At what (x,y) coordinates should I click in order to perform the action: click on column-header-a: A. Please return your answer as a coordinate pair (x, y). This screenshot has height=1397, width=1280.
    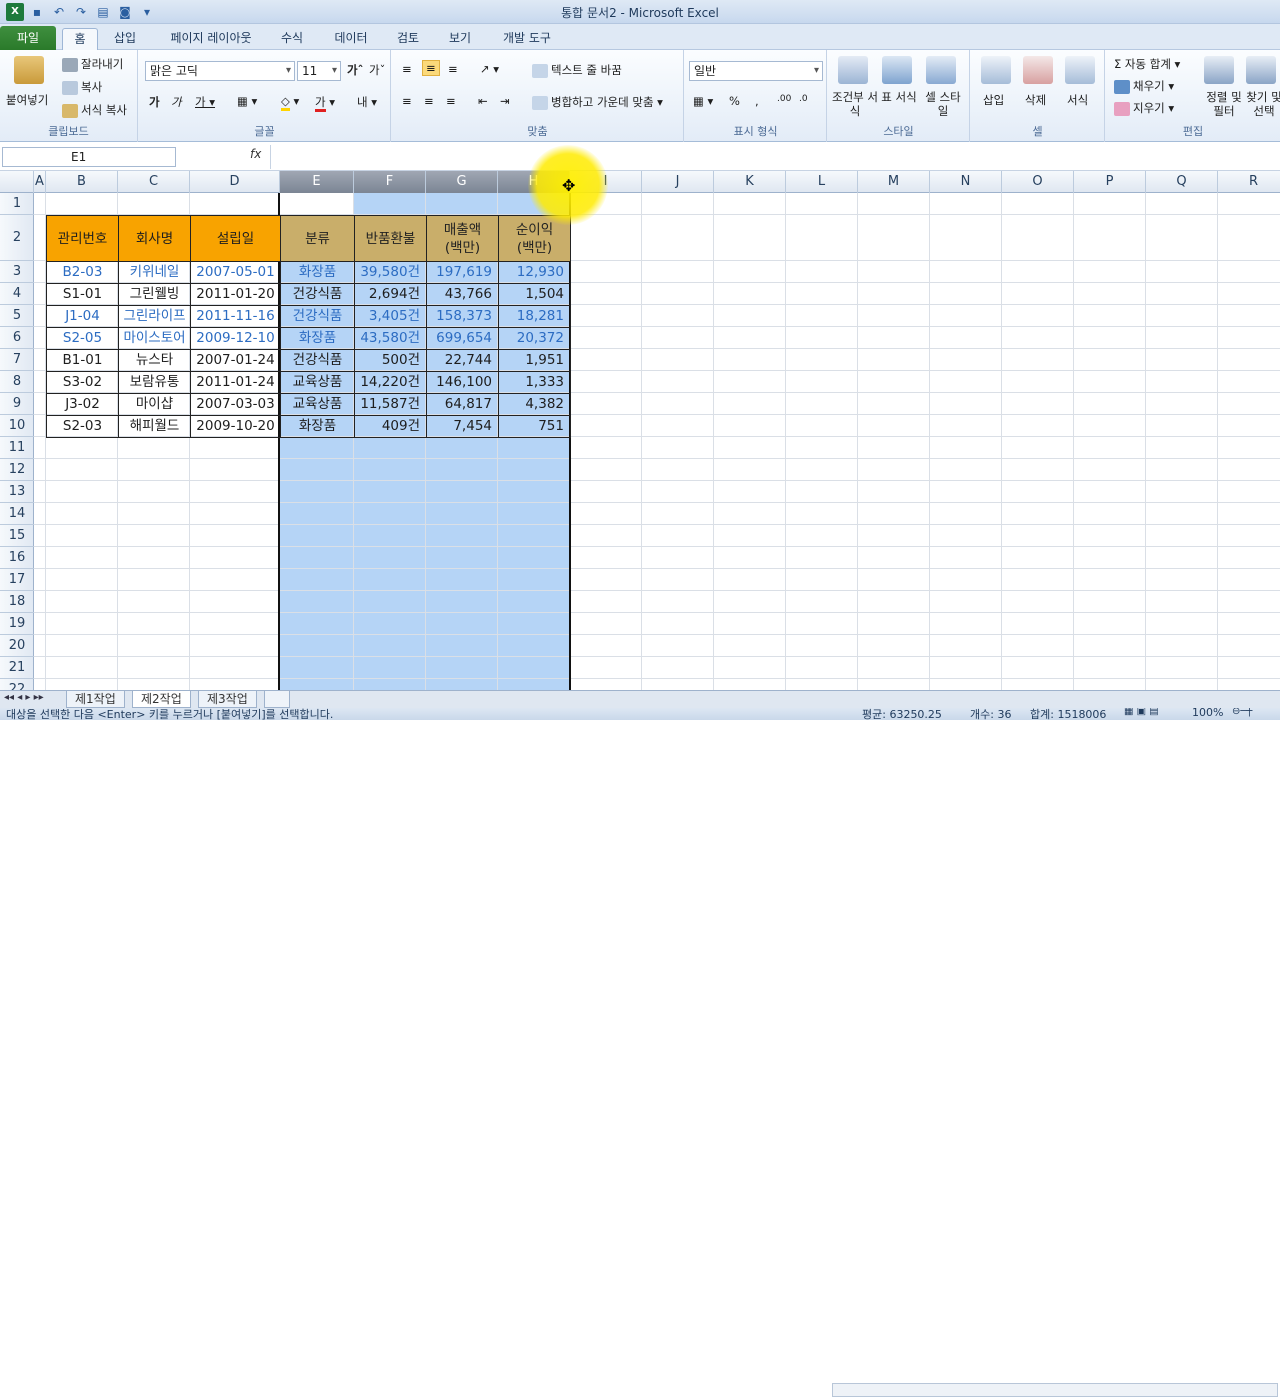
    Looking at the image, I should click on (40, 182).